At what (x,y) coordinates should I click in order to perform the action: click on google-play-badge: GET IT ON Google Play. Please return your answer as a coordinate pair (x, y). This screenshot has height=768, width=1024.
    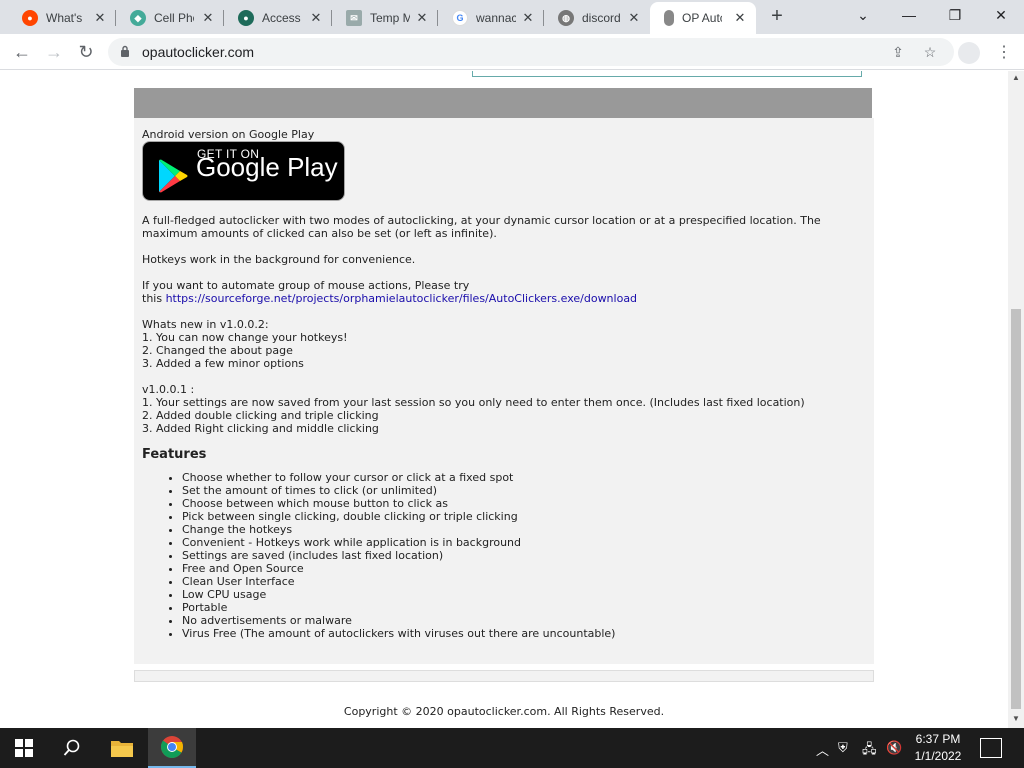
    Looking at the image, I should click on (243, 171).